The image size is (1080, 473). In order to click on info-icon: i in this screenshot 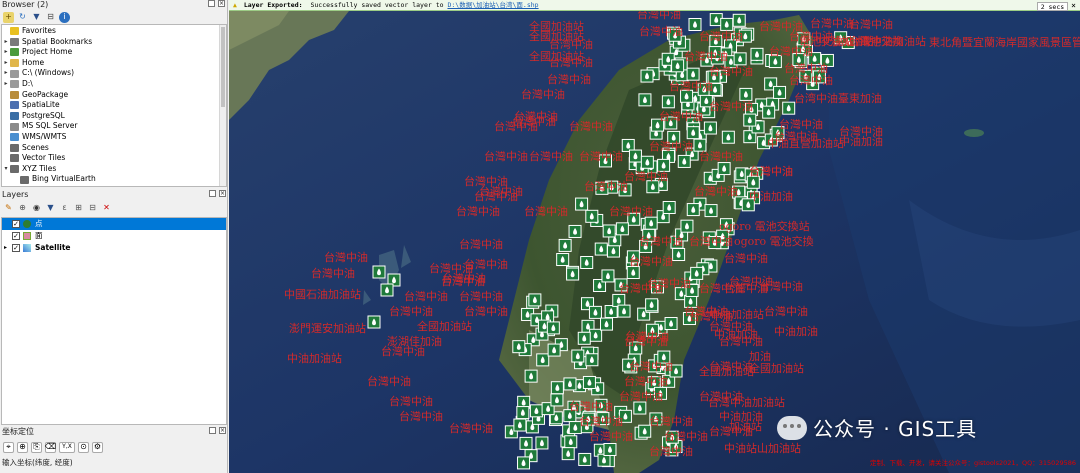, I will do `click(64, 17)`.